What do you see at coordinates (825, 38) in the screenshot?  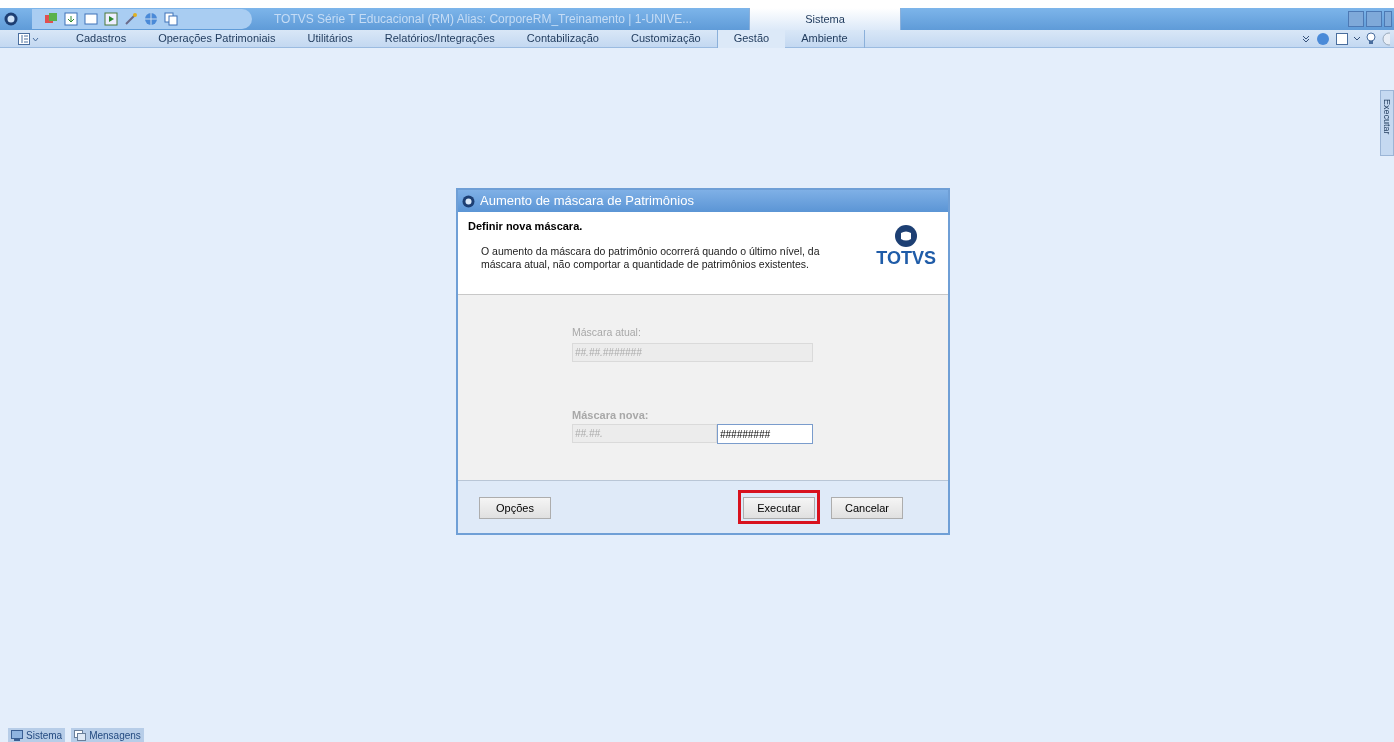 I see `menu-item: Ambiente` at bounding box center [825, 38].